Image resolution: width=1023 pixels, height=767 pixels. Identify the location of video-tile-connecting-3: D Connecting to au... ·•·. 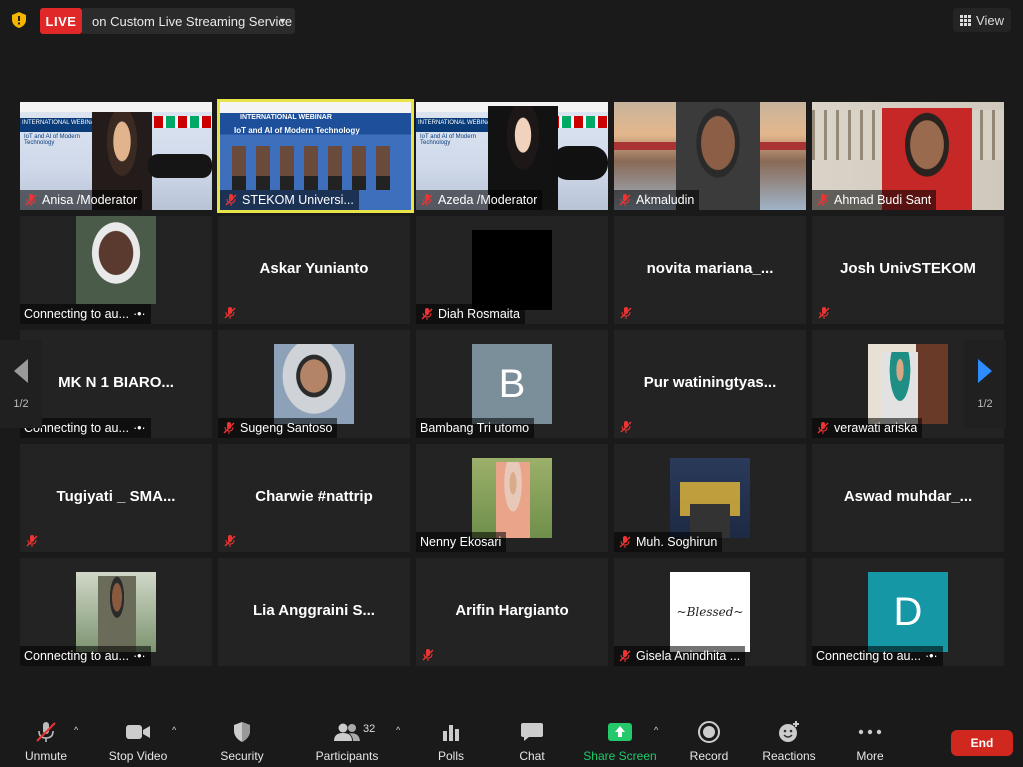
(908, 612).